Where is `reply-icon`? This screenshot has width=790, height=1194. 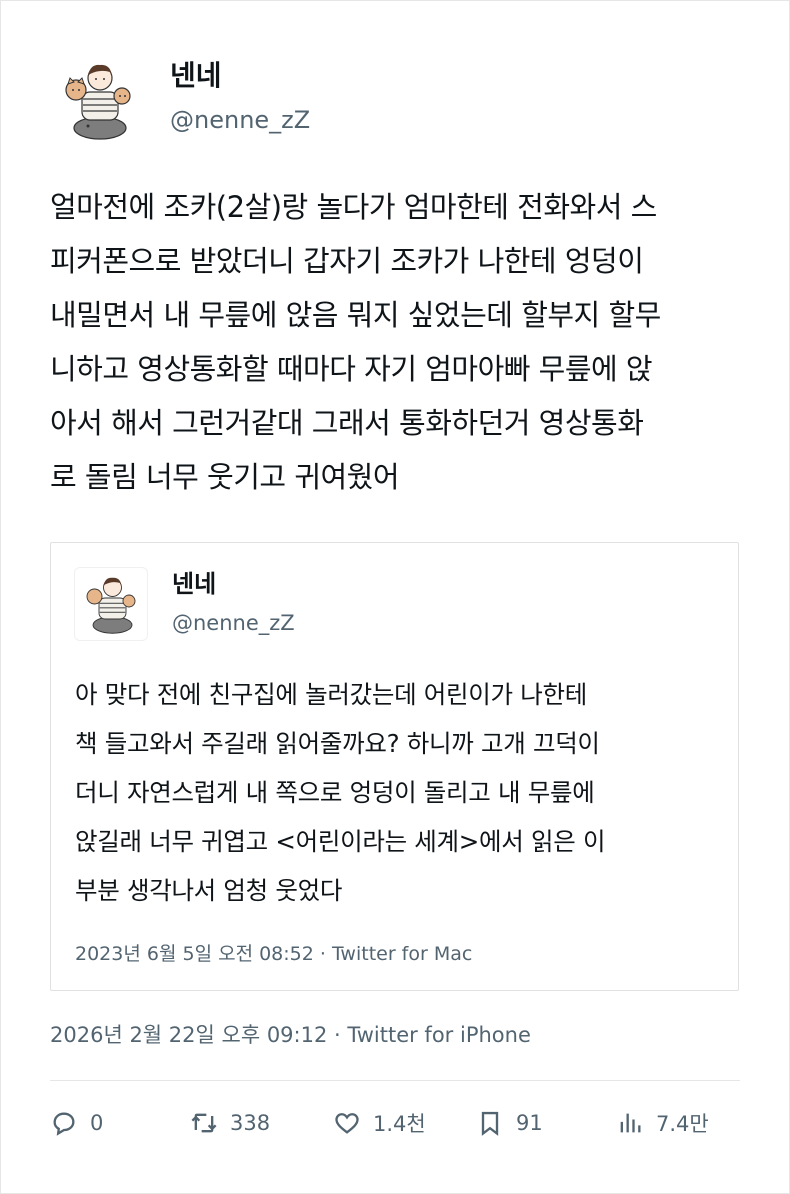
reply-icon is located at coordinates (64, 1124).